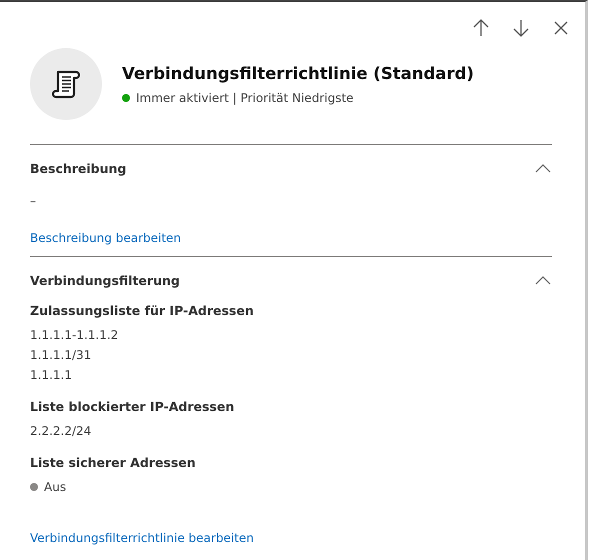 The height and width of the screenshot is (560, 591). Describe the element at coordinates (78, 168) in the screenshot. I see `section-title: Beschreibung` at that location.